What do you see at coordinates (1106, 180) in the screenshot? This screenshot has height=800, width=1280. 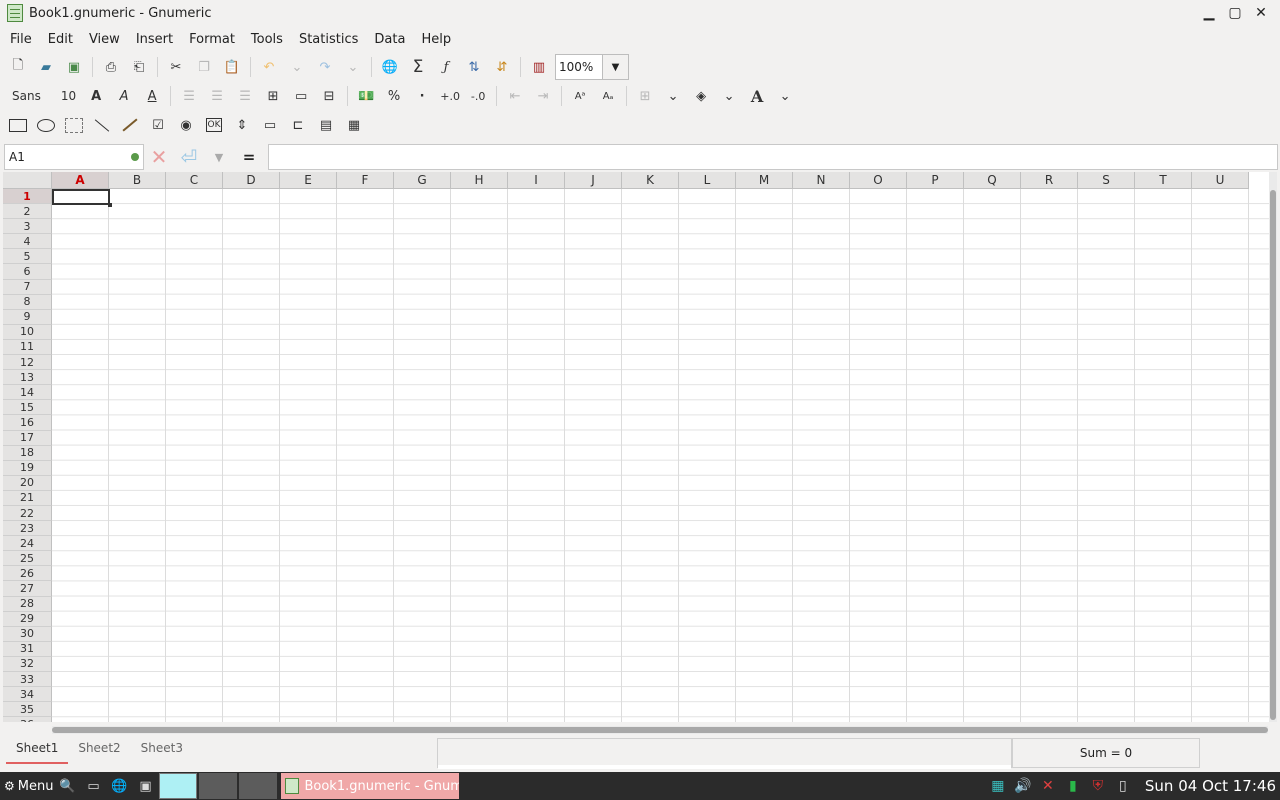 I see `column-header: S` at bounding box center [1106, 180].